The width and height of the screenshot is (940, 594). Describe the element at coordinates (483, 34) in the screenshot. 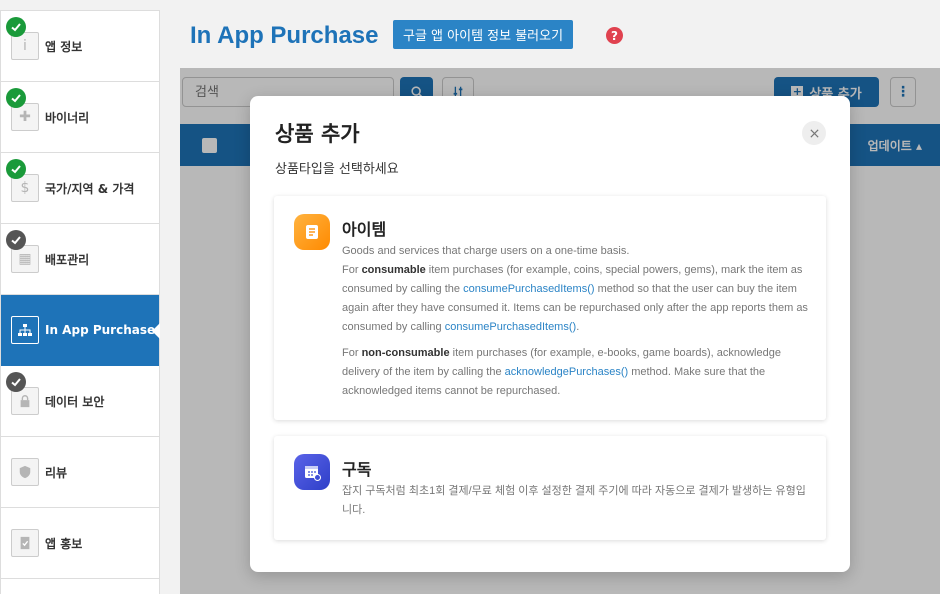

I see `import-google-items-button: 구글 앱 아이템 정보 불러오기` at that location.